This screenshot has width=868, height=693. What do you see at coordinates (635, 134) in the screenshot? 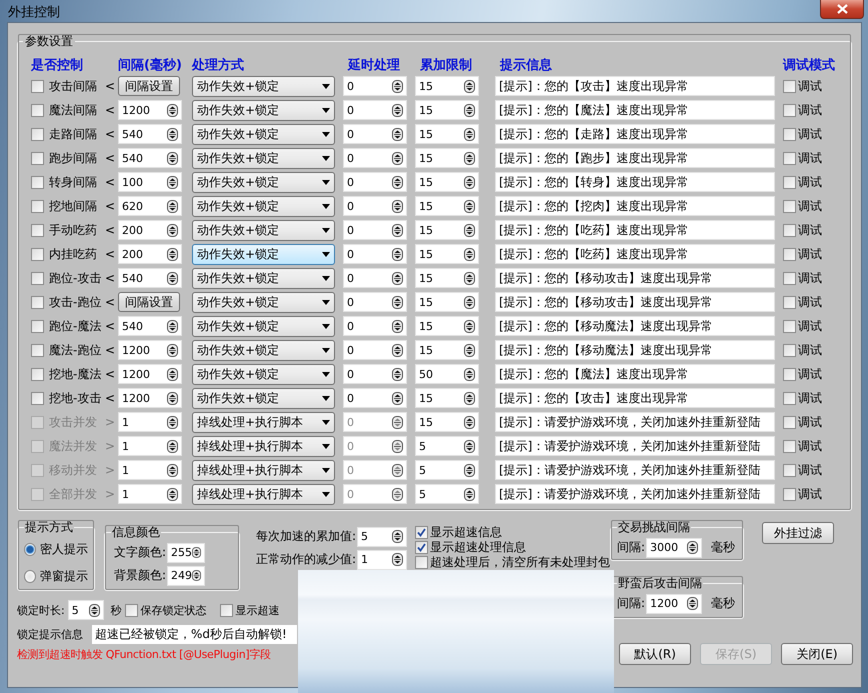
I see `hint-field: [提示]：您的【走路】速度出现异常` at bounding box center [635, 134].